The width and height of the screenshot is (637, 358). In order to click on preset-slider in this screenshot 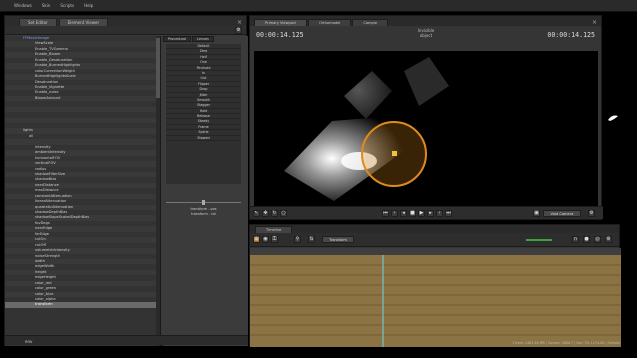, I will do `click(203, 202)`.